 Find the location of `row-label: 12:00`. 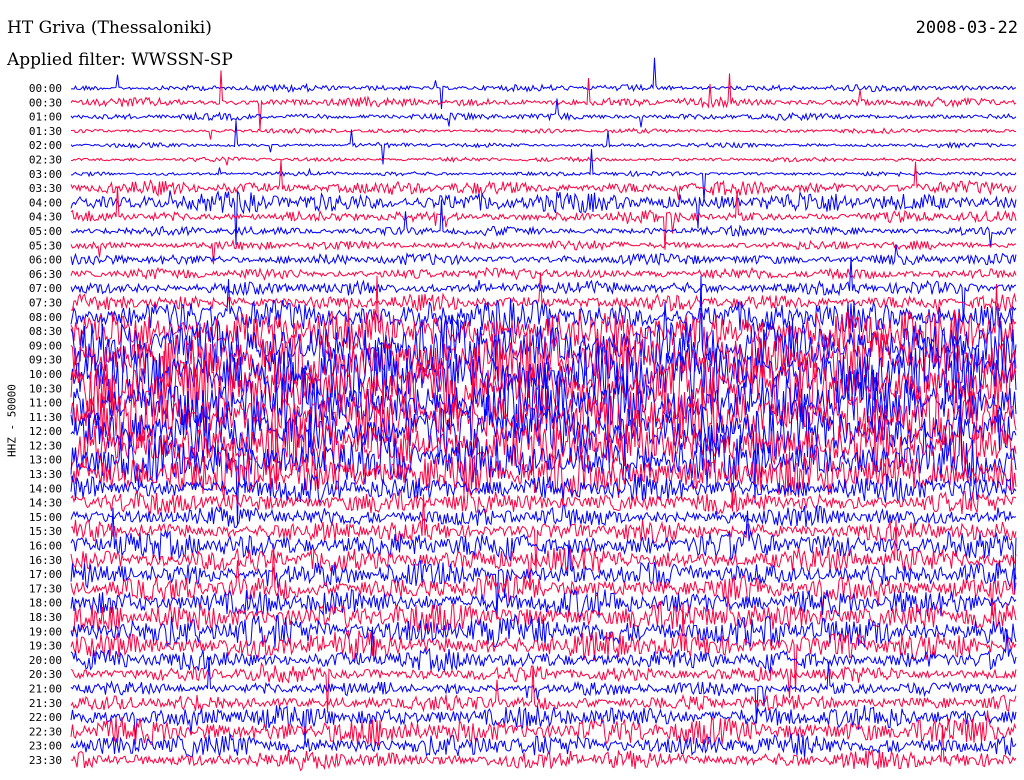

row-label: 12:00 is located at coordinates (45, 431).